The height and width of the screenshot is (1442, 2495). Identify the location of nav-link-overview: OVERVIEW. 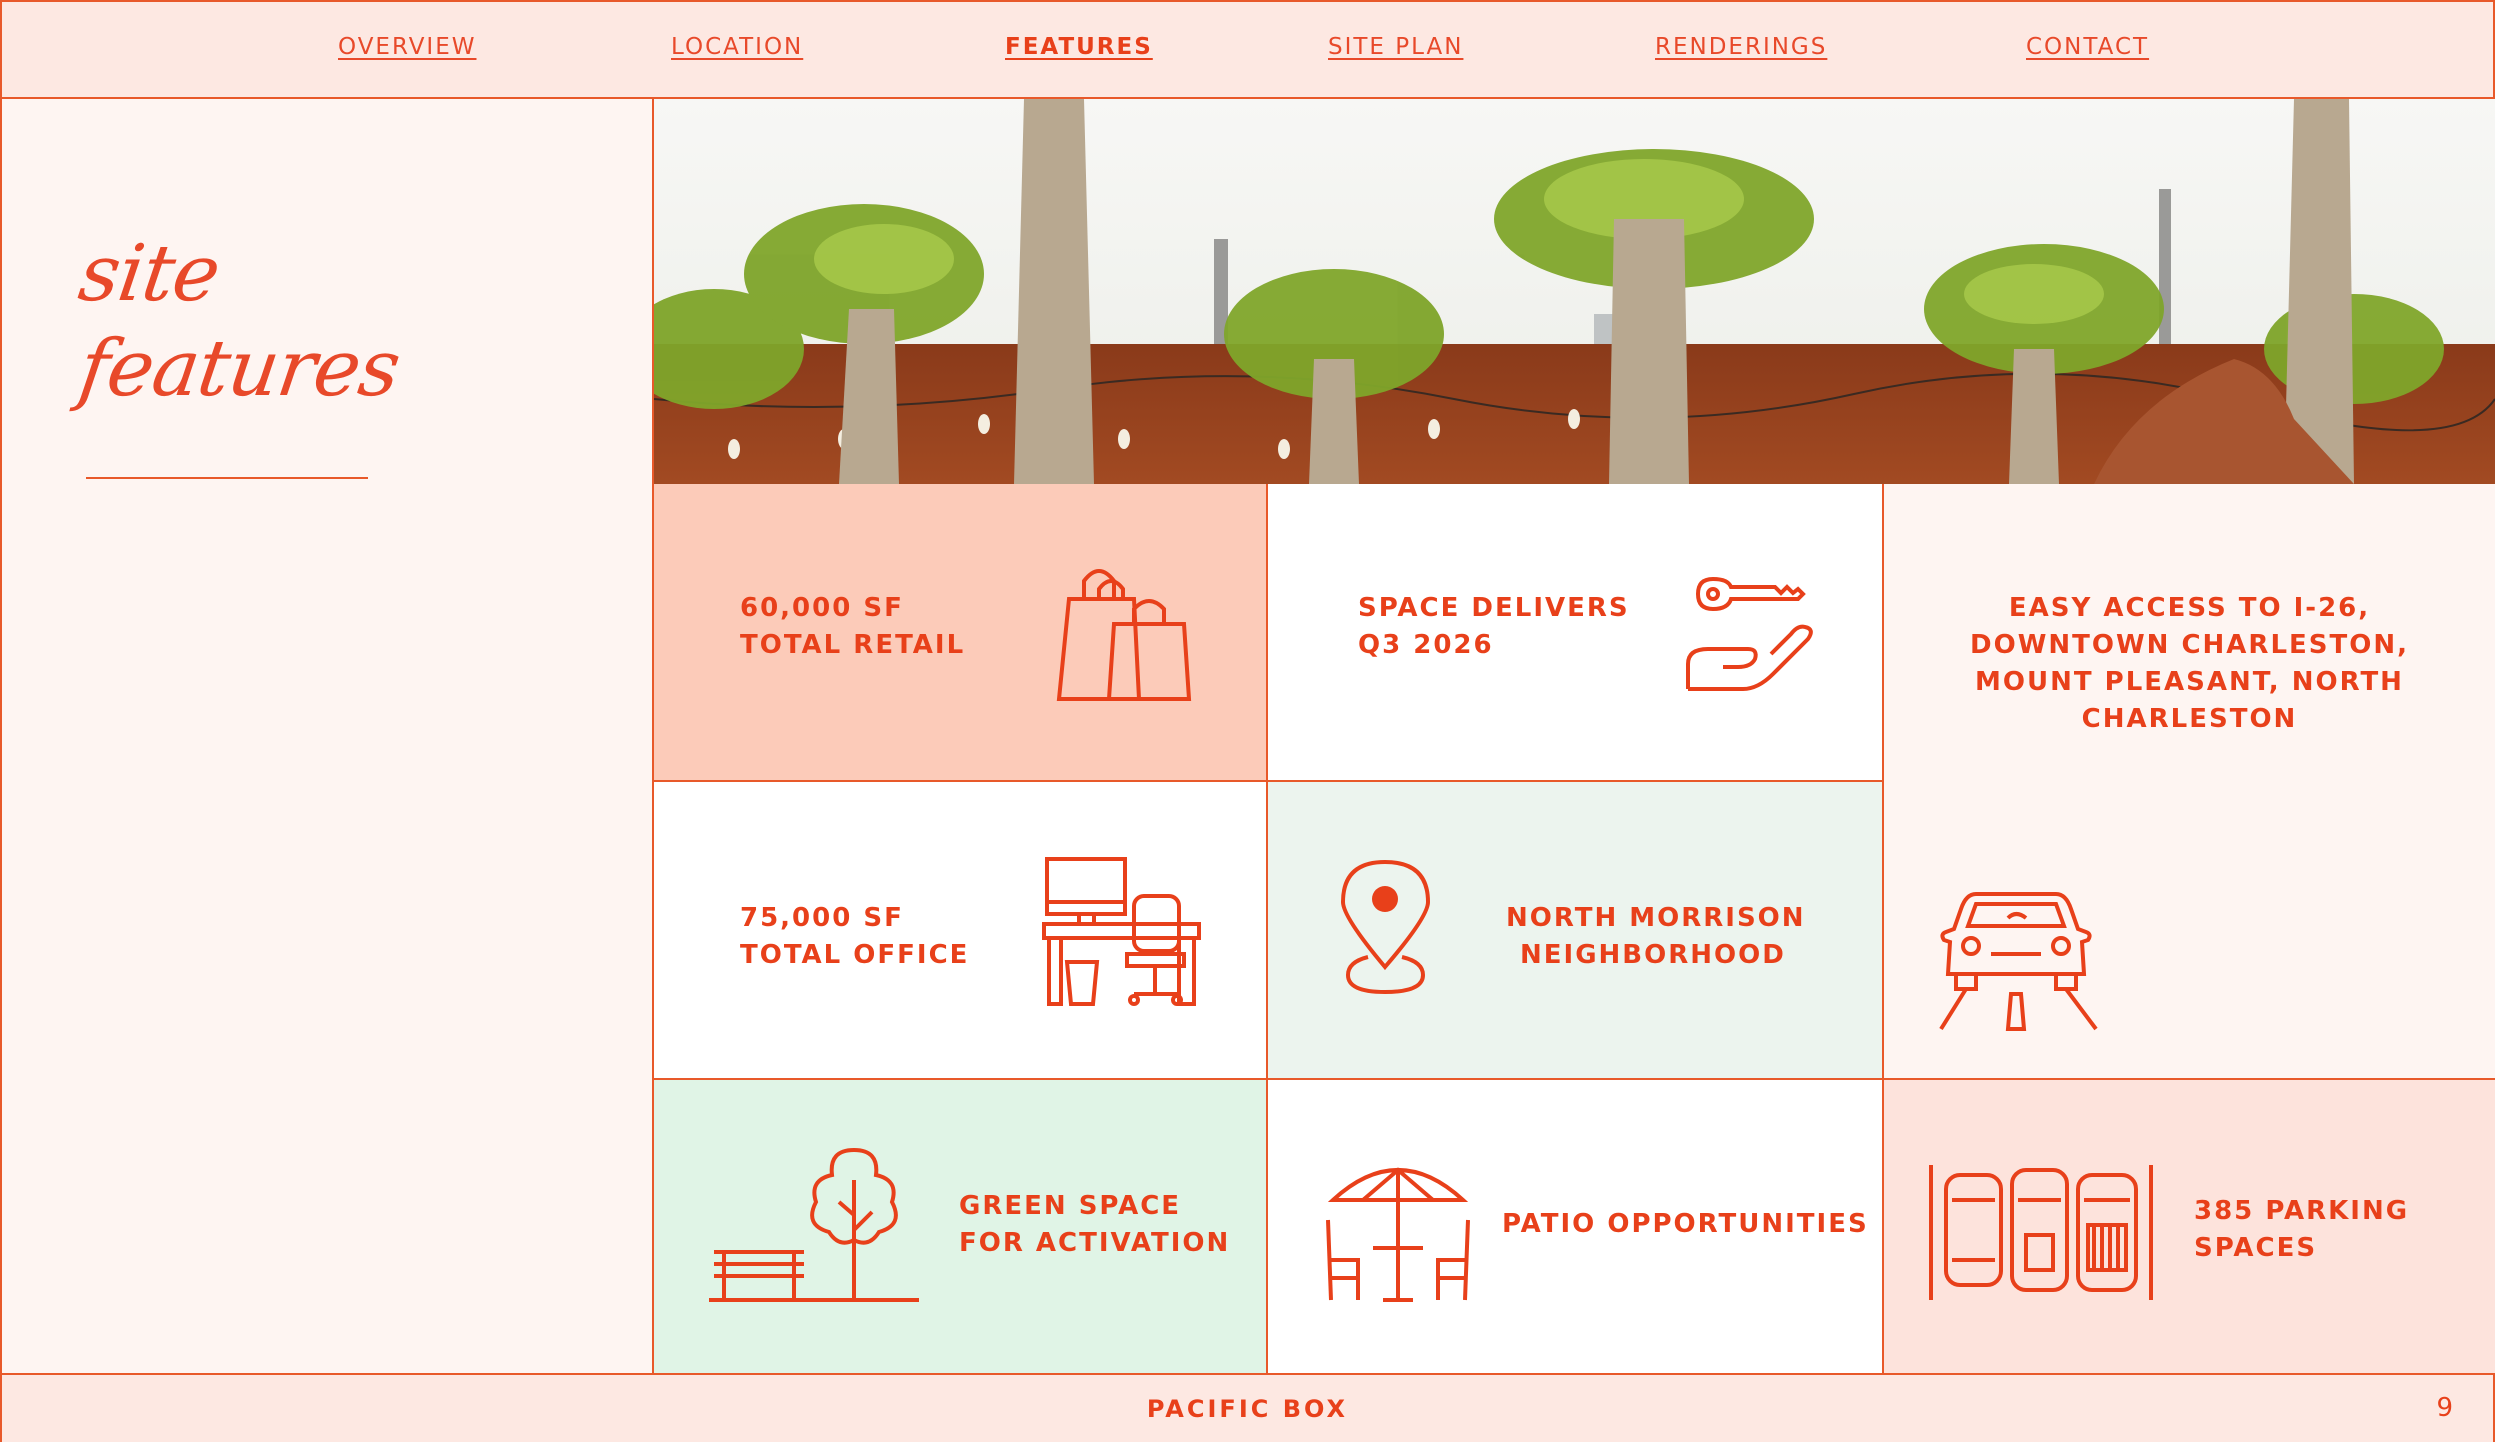
(407, 47).